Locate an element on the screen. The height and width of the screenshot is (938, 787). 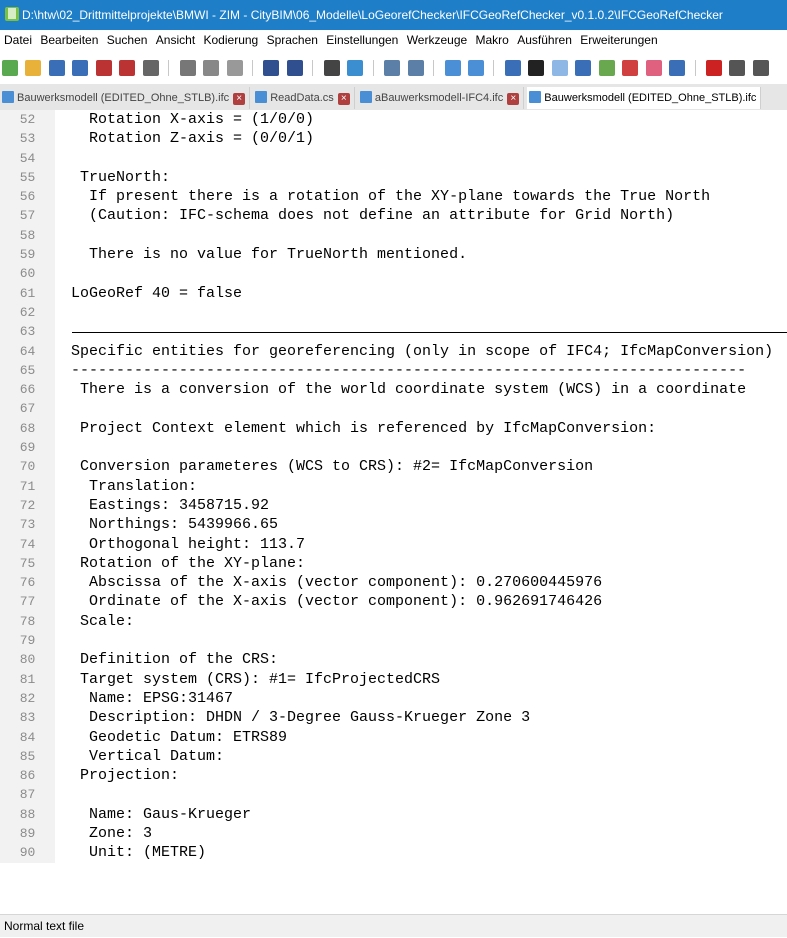
code-line: 84 Geodetic Datum: ETRS89 is located at coordinates (393, 737).